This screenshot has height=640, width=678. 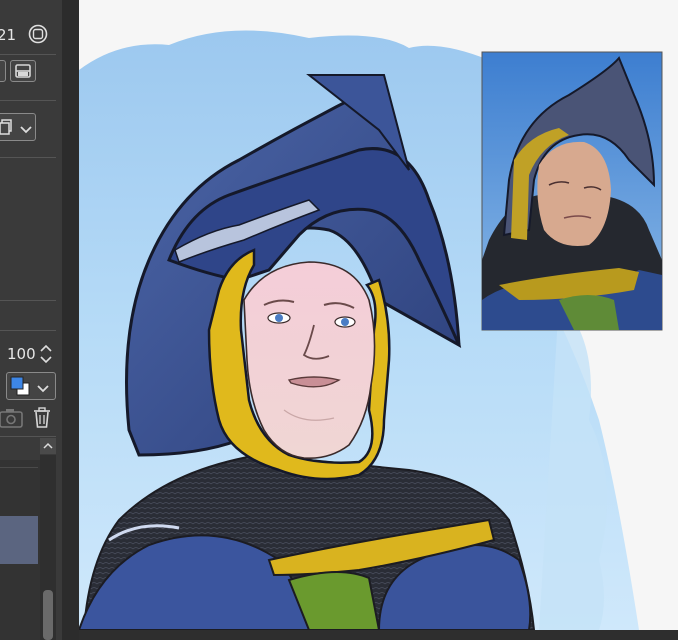 I want to click on scroll-up-icon, so click(x=48, y=446).